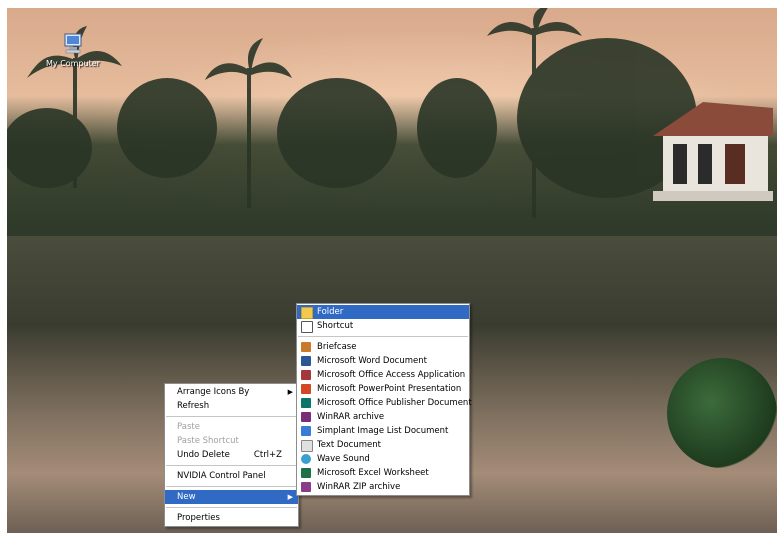  What do you see at coordinates (231, 406) in the screenshot?
I see `menu-item-refresh: Refresh` at bounding box center [231, 406].